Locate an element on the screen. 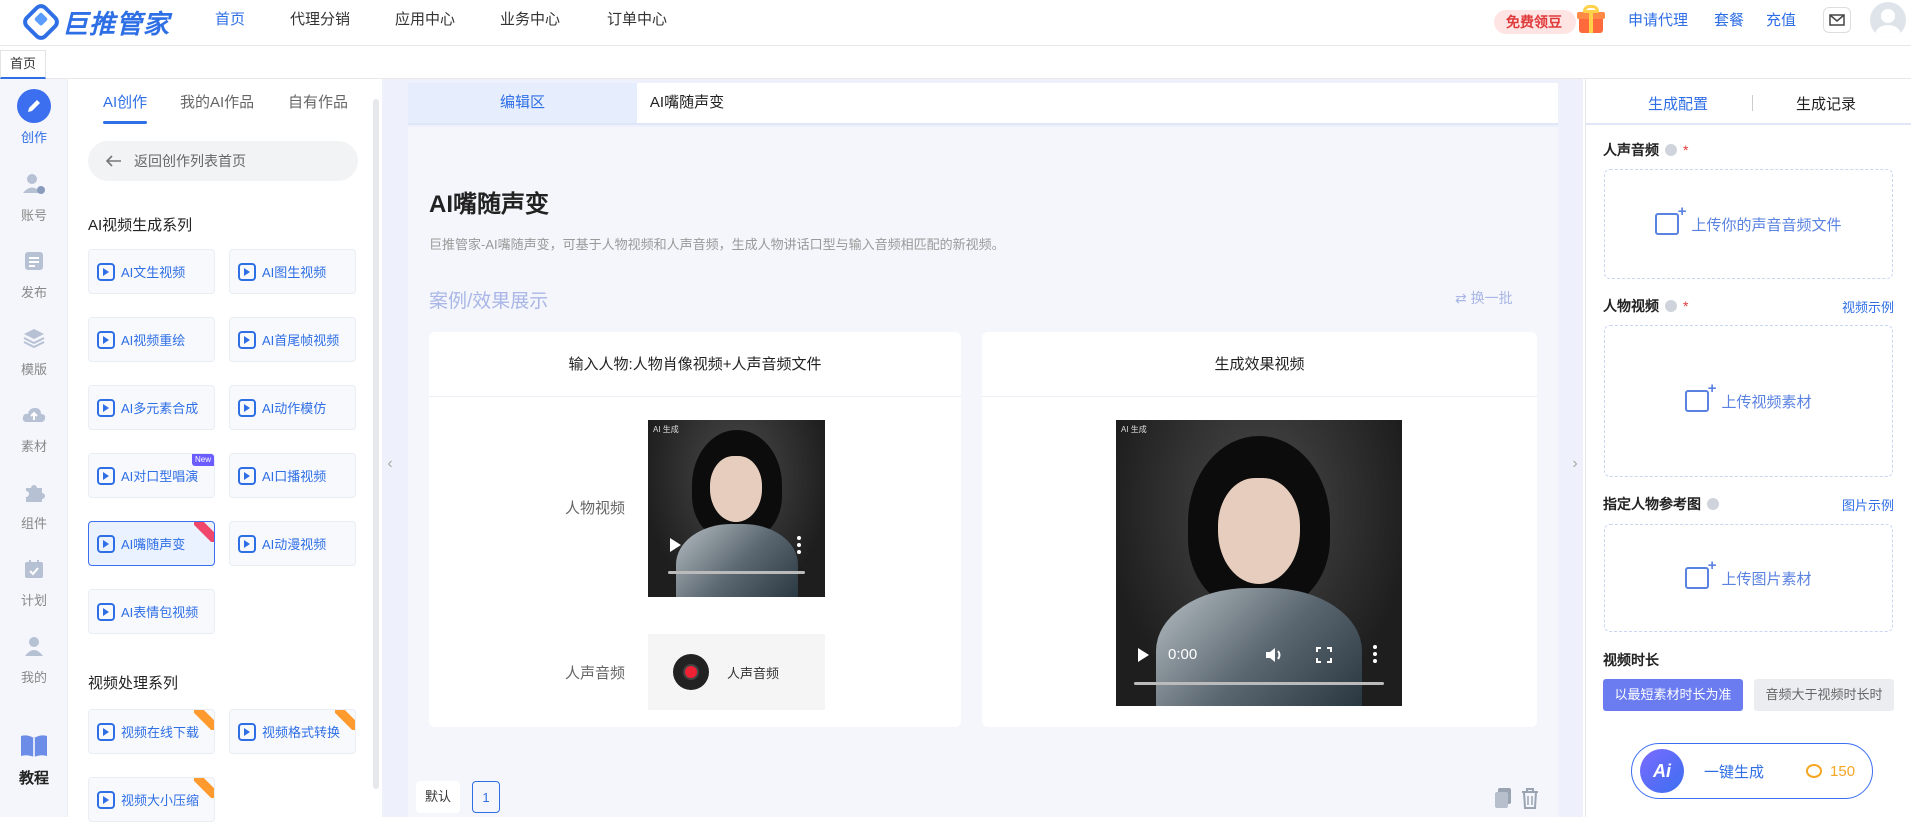  fn-size-compress: 视频大小压缩 is located at coordinates (151, 799).